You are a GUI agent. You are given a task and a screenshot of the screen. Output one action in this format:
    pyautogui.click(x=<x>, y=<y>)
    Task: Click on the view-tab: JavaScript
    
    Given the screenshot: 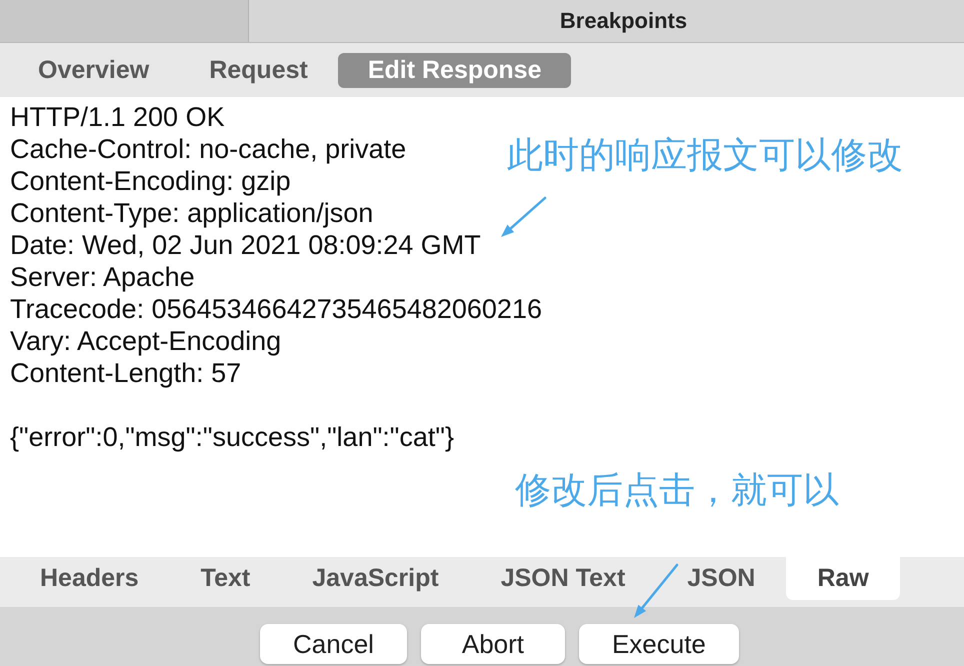 What is the action you would take?
    pyautogui.click(x=375, y=578)
    